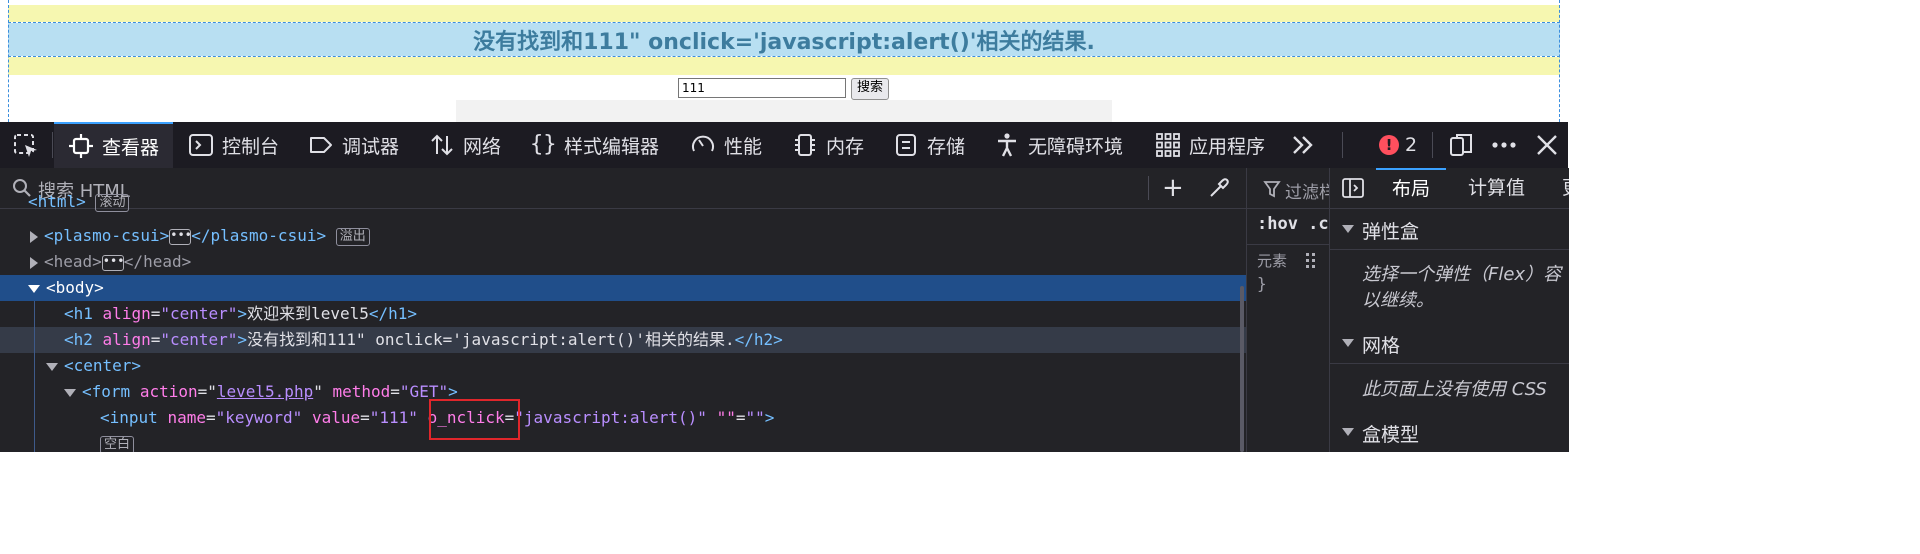 The width and height of the screenshot is (1920, 554). I want to click on tab-inspector-label: 查看器, so click(131, 147).